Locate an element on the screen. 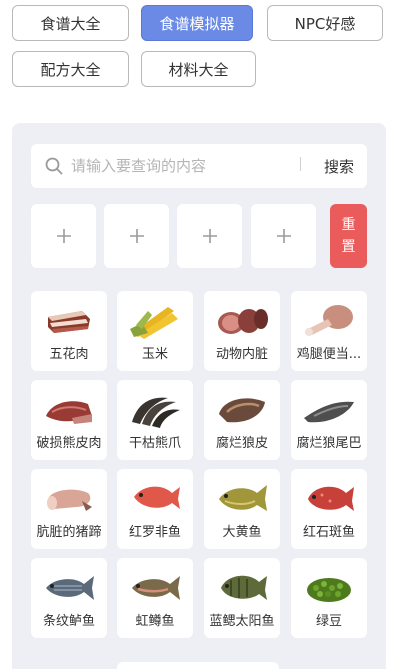 This screenshot has height=669, width=400. red-grouper-icon is located at coordinates (331, 498).